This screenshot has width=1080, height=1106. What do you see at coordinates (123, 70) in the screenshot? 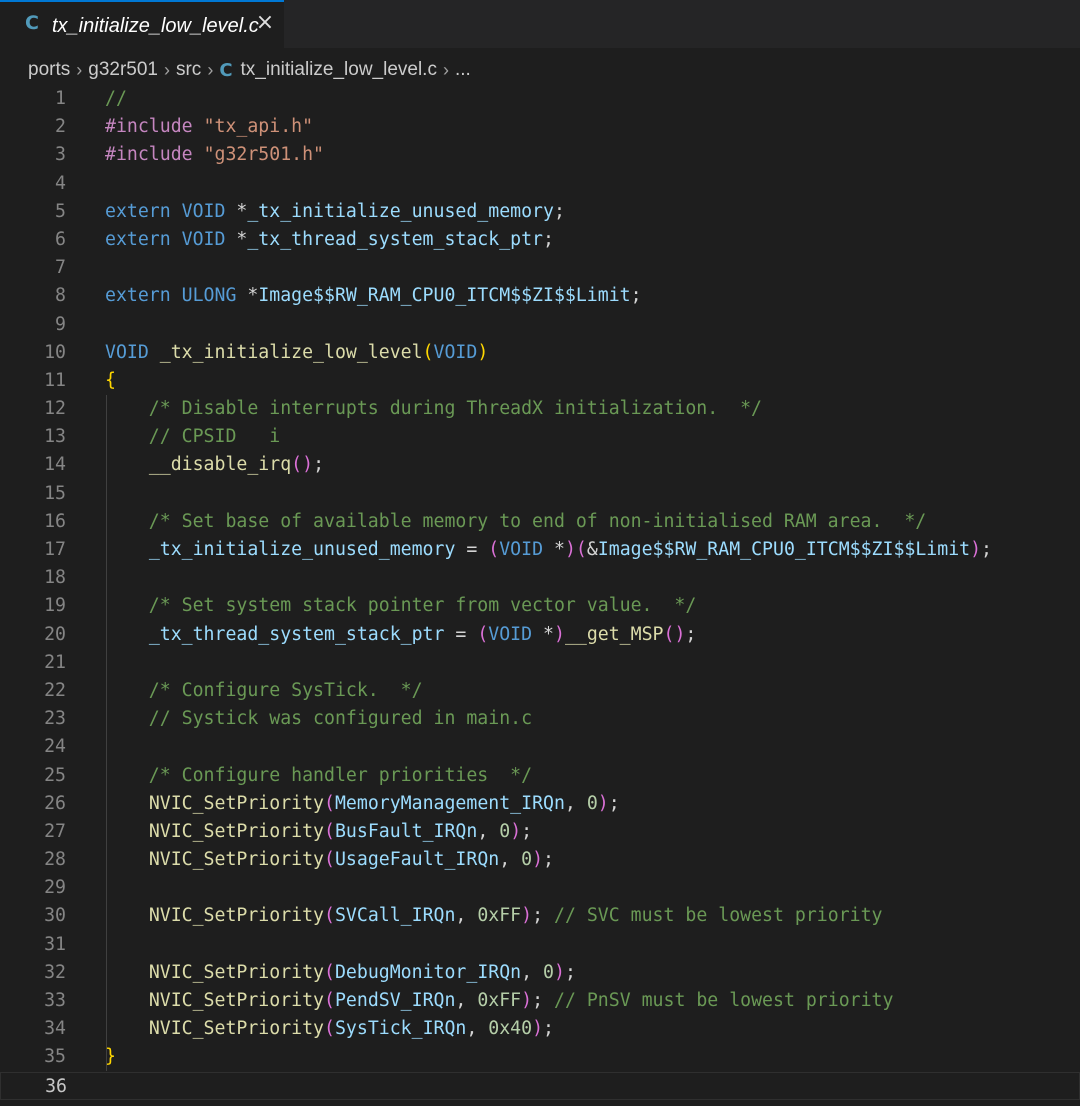
I see `breadcrumb-item-g32r501: g32r501` at bounding box center [123, 70].